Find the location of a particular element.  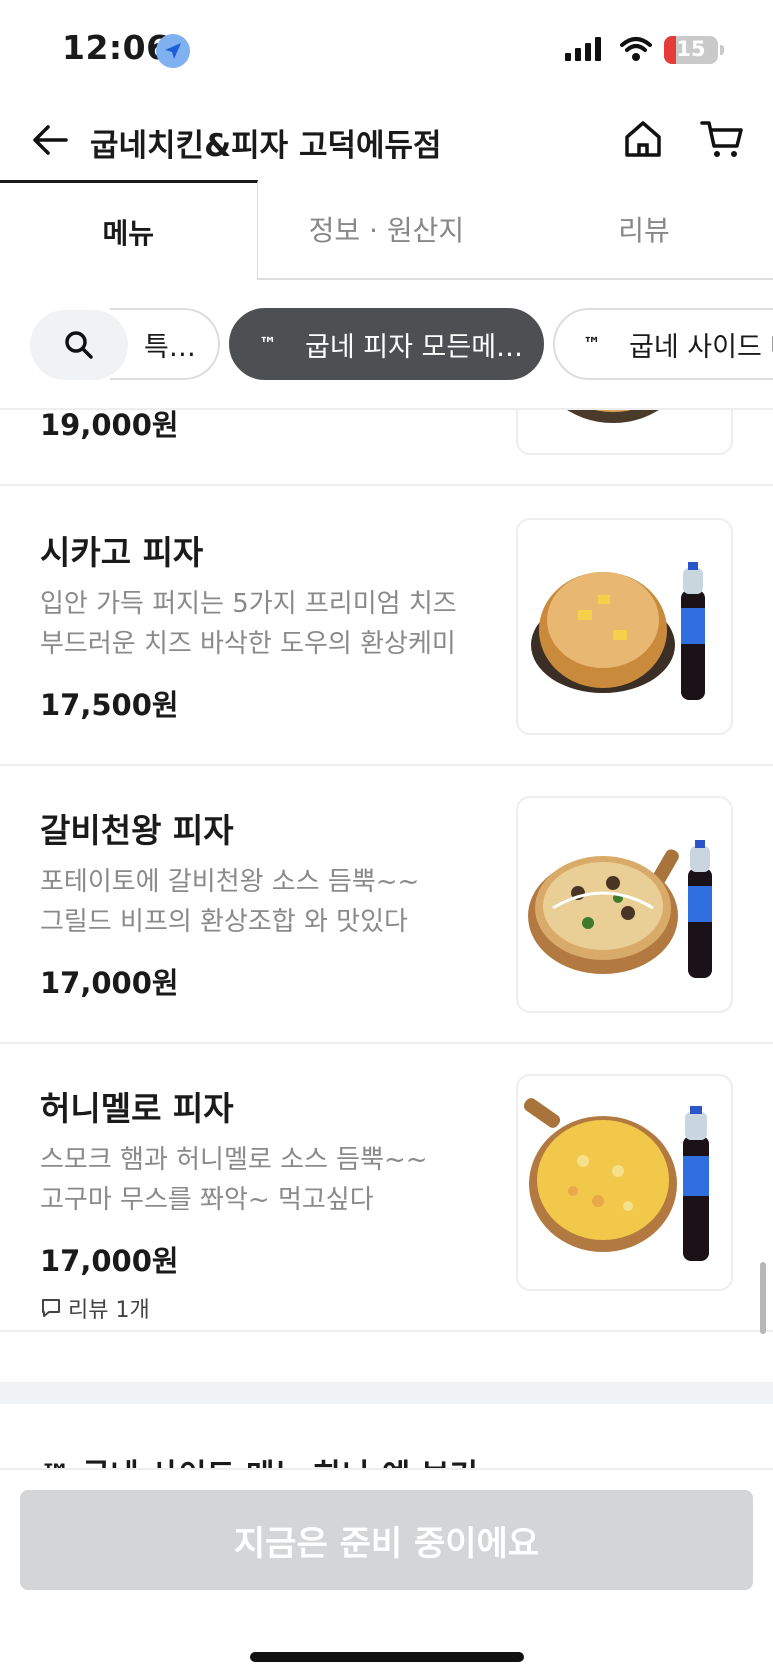

tab-info: 정보 · 원산지 is located at coordinates (386, 230).